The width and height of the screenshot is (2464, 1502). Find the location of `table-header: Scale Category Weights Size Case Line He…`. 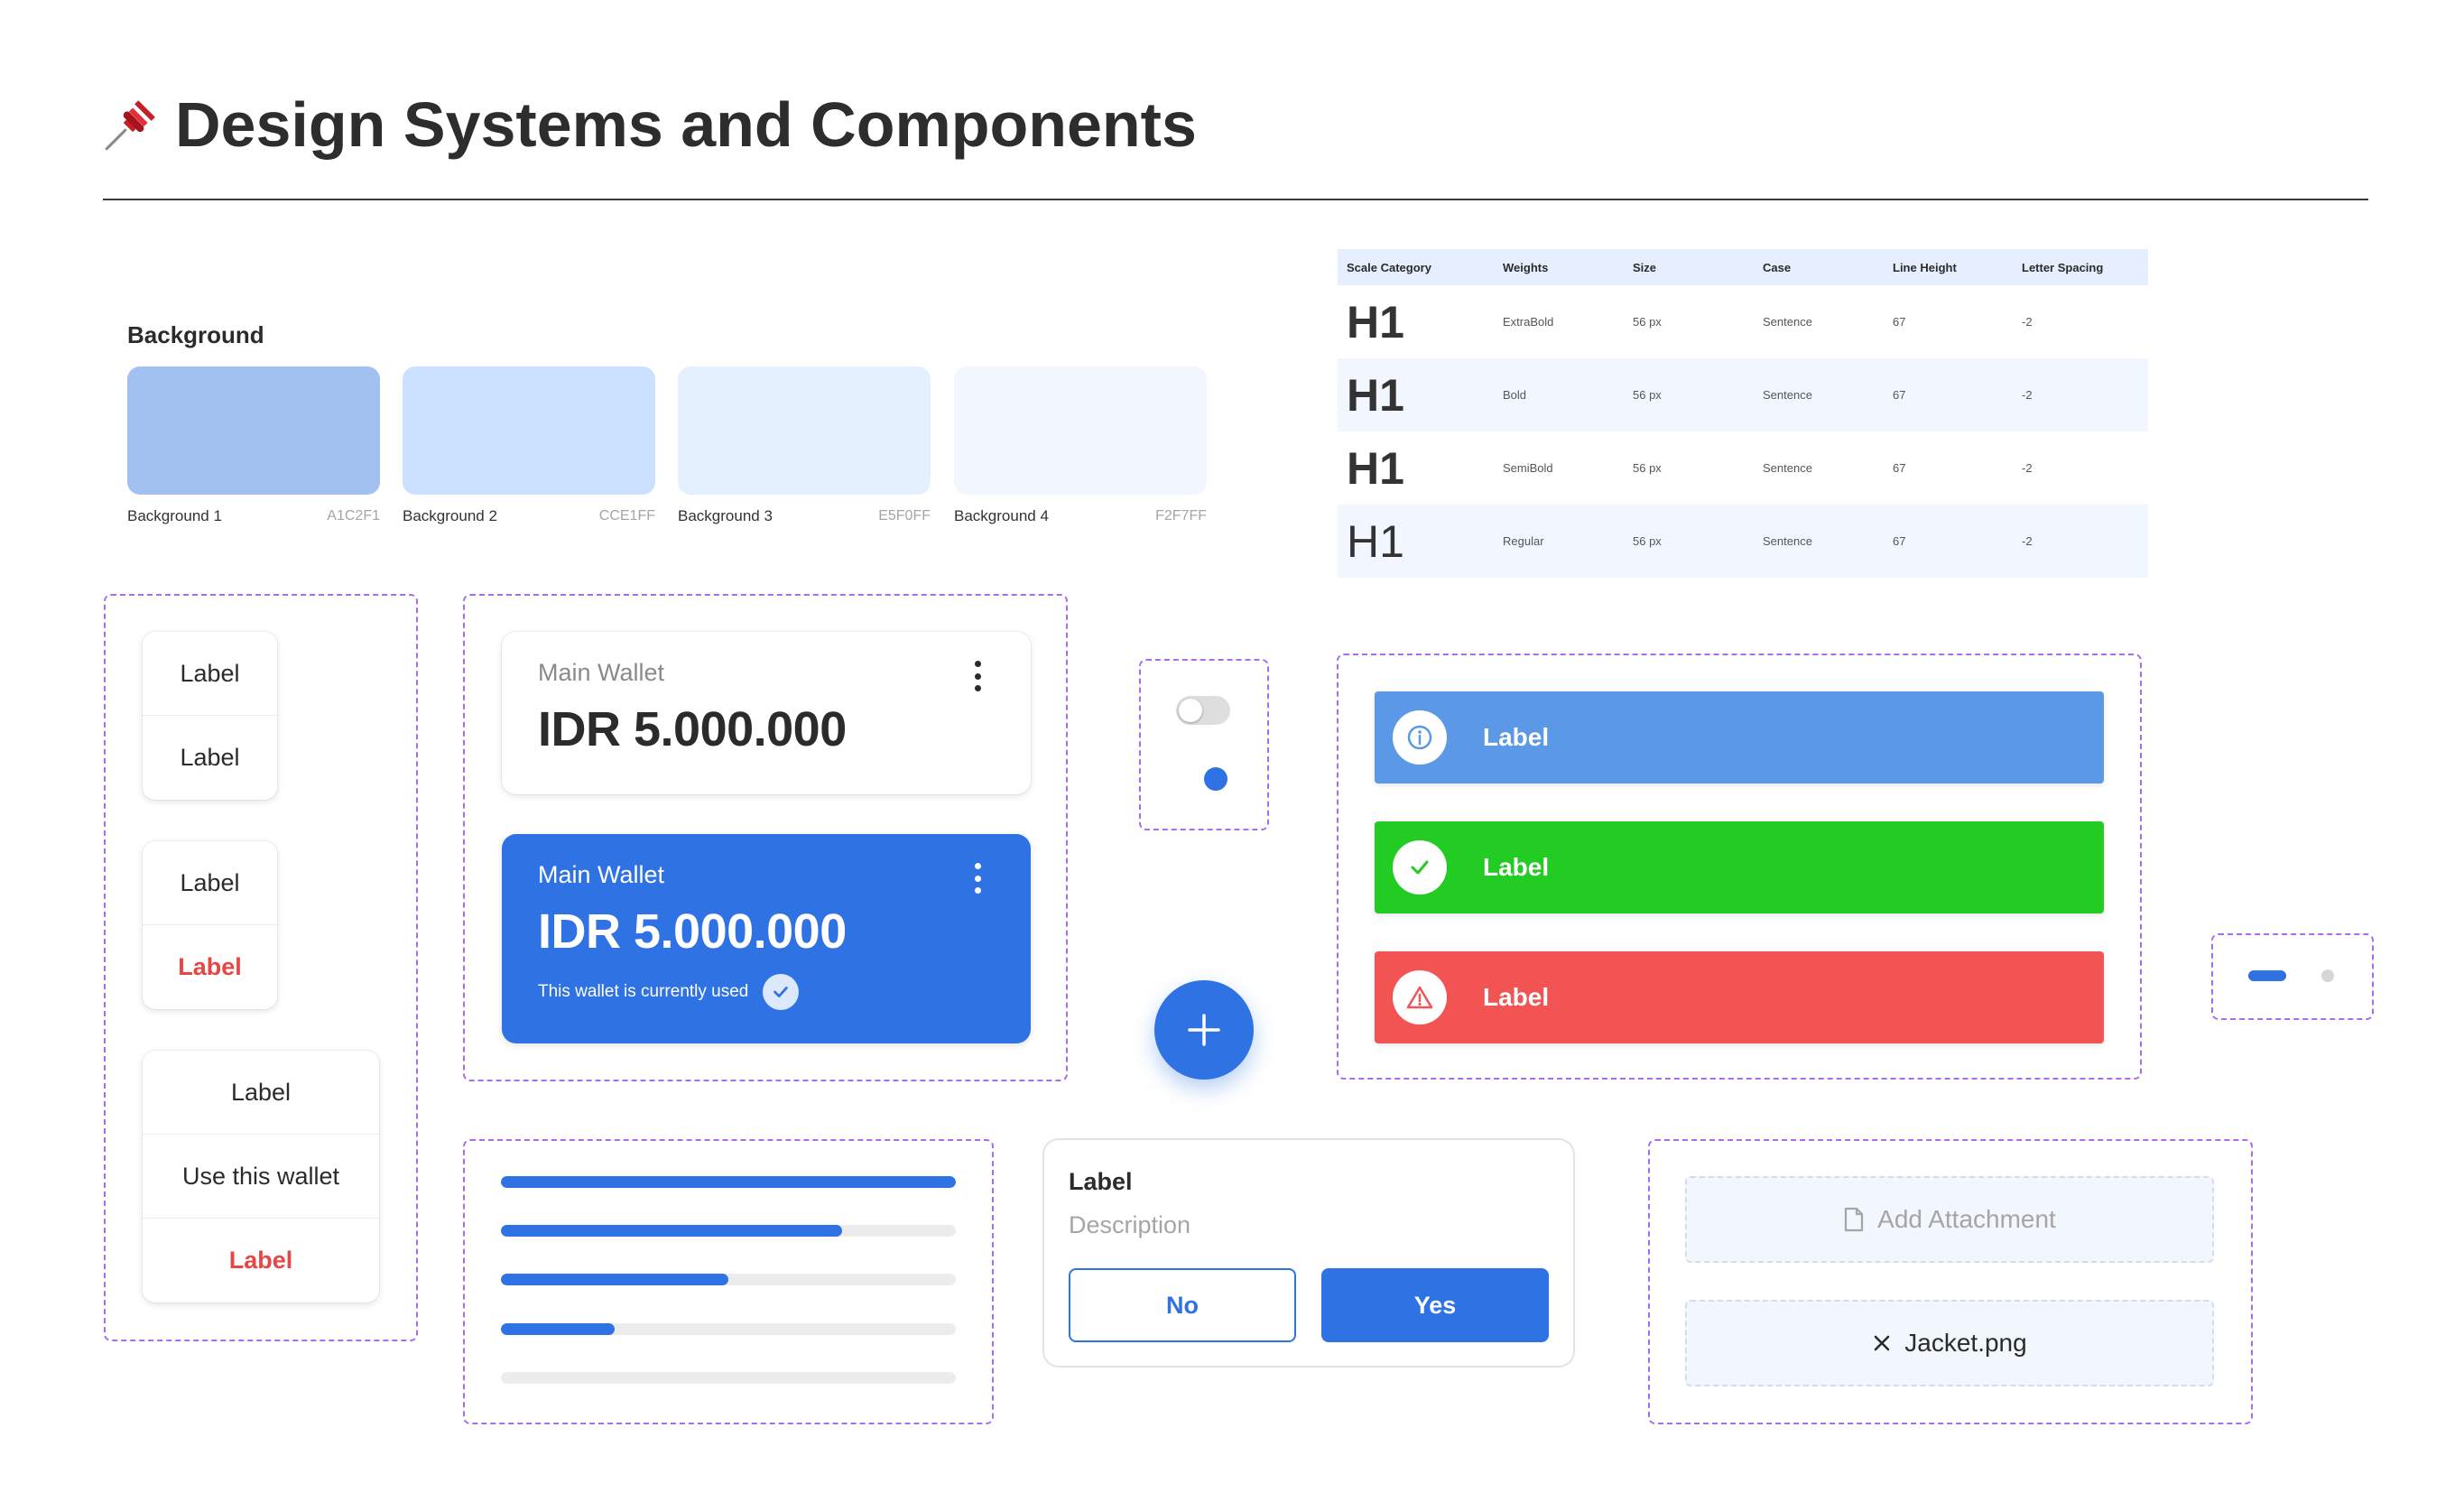

table-header: Scale Category Weights Size Case Line He… is located at coordinates (1743, 267).